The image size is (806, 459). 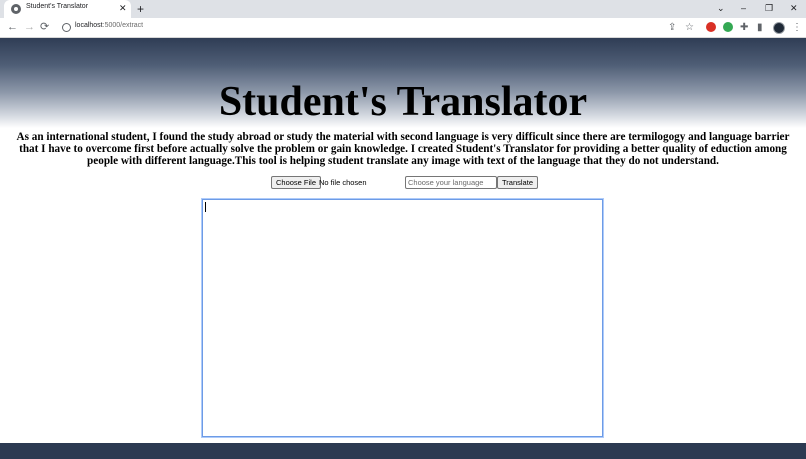 I want to click on footer-bar, so click(x=403, y=451).